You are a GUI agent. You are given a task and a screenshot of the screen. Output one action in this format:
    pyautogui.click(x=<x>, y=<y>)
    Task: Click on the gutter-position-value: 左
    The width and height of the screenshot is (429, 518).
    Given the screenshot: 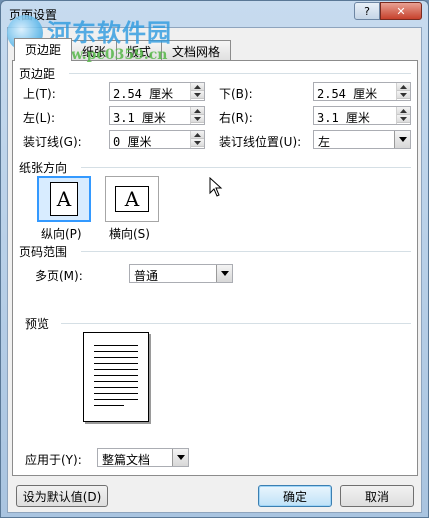 What is the action you would take?
    pyautogui.click(x=324, y=142)
    